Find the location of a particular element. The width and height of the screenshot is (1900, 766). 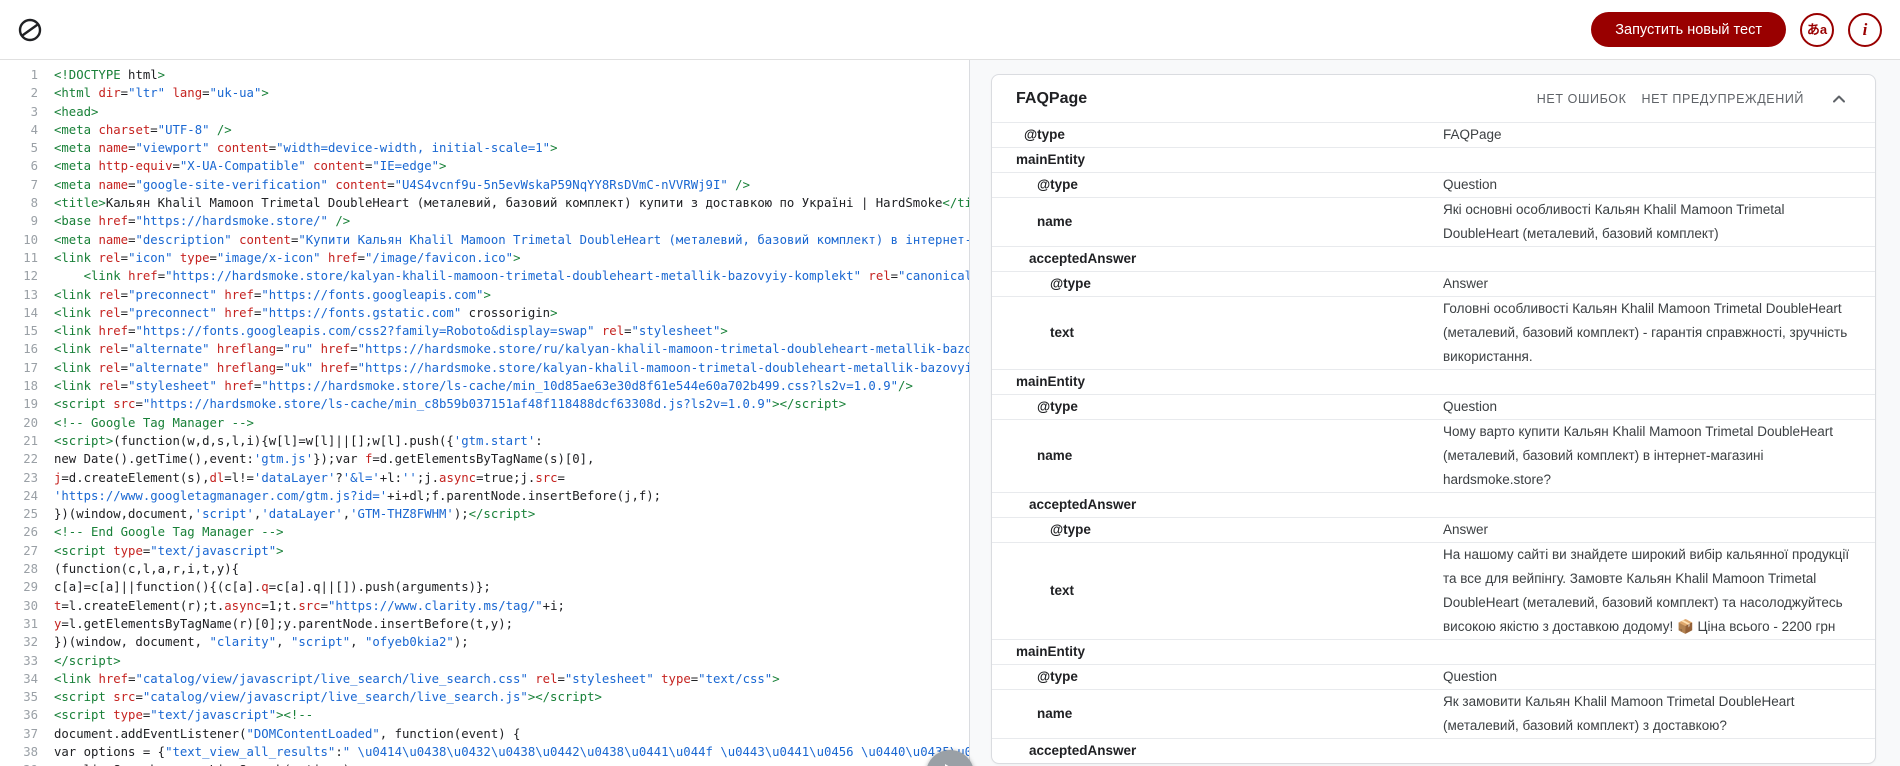

run-new-test-button: Запустить новый тест is located at coordinates (1688, 29).